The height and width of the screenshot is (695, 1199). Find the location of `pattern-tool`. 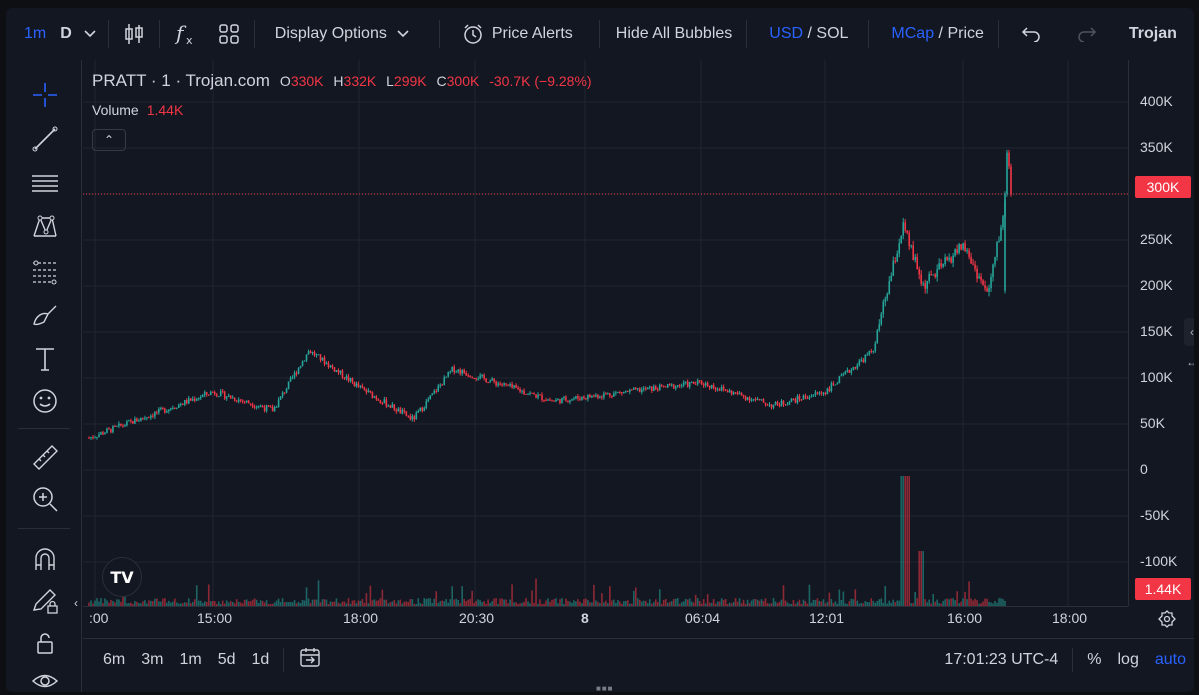

pattern-tool is located at coordinates (45, 227).